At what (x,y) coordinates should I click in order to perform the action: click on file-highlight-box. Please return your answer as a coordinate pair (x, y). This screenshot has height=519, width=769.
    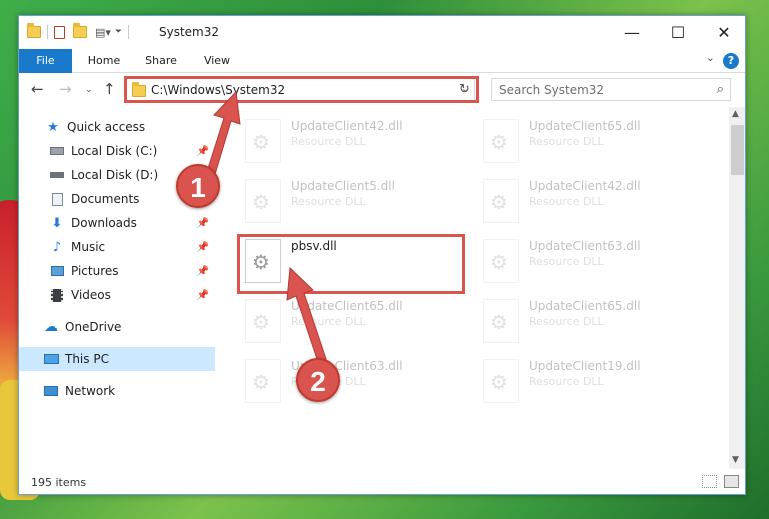
    Looking at the image, I should click on (351, 264).